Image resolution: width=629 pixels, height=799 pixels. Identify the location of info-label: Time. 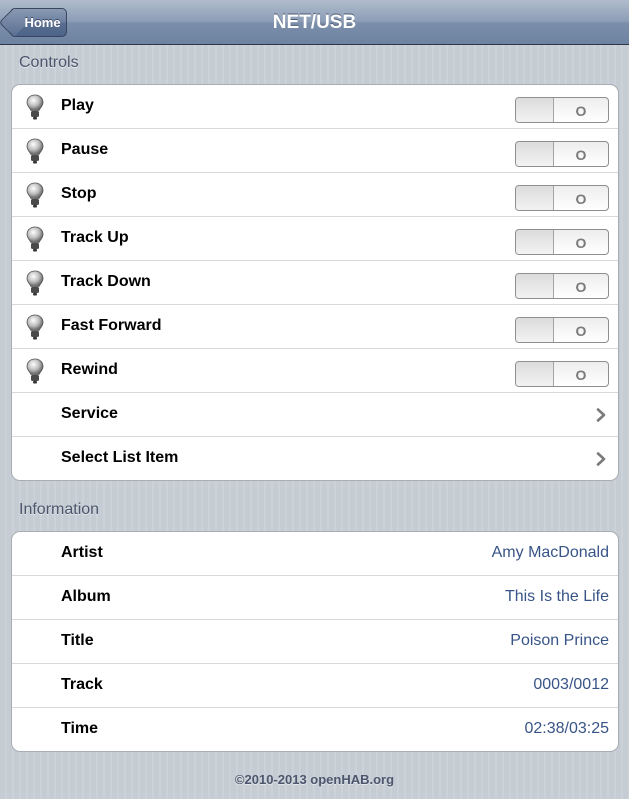
(80, 728).